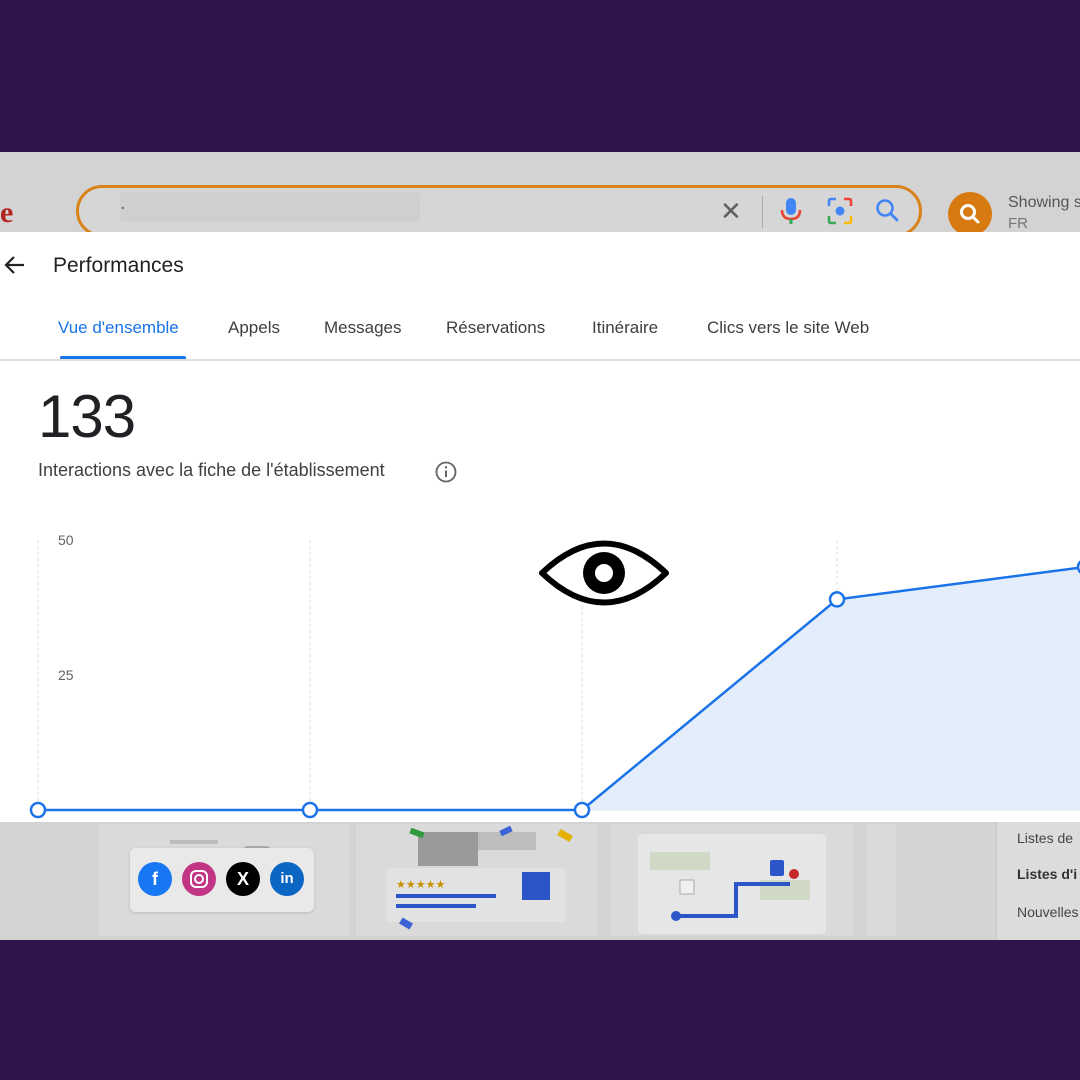 This screenshot has width=1080, height=1080. I want to click on y-tick-label: 50, so click(66, 540).